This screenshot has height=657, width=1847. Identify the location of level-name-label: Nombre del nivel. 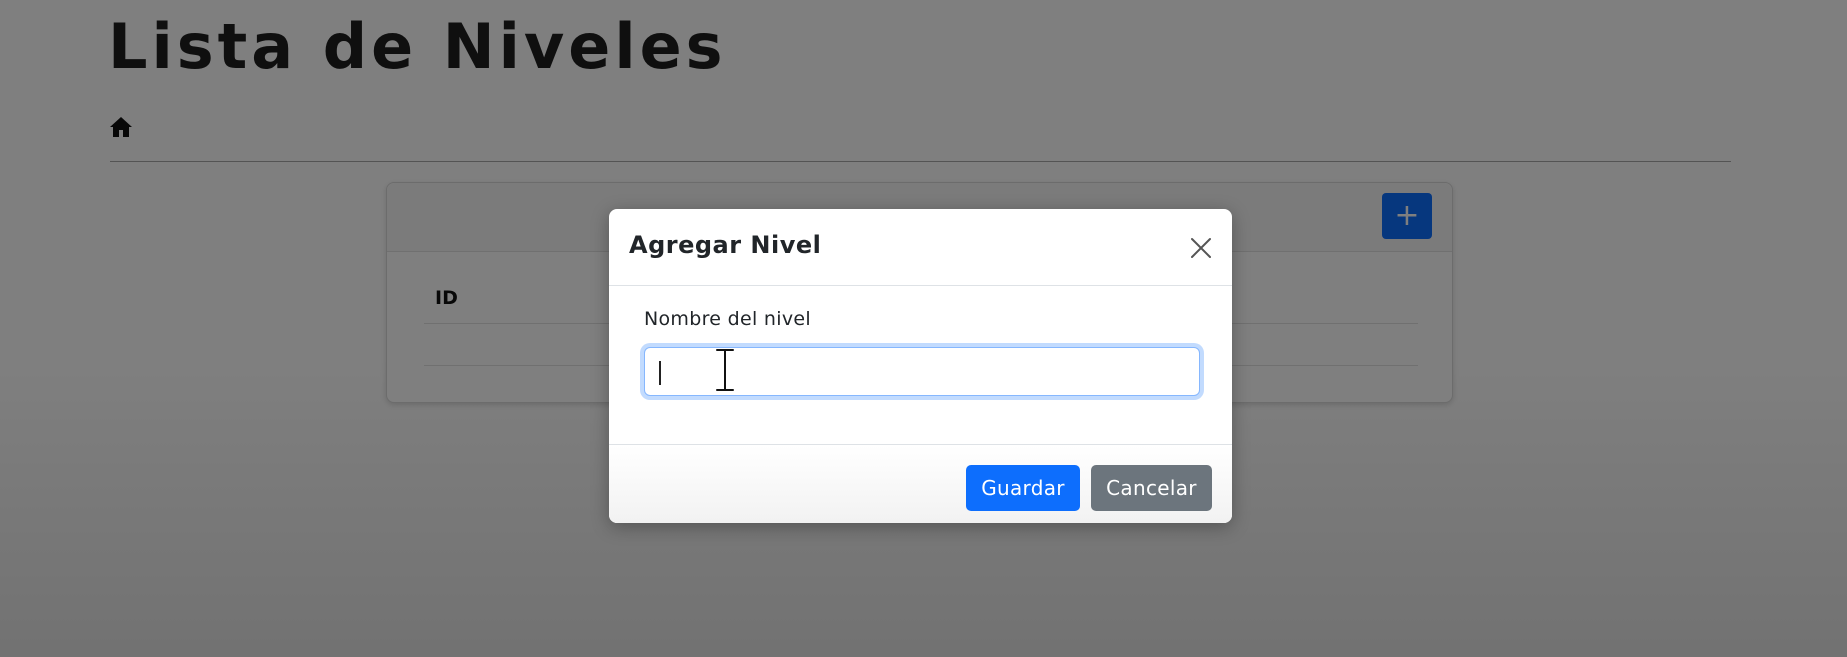
(727, 319).